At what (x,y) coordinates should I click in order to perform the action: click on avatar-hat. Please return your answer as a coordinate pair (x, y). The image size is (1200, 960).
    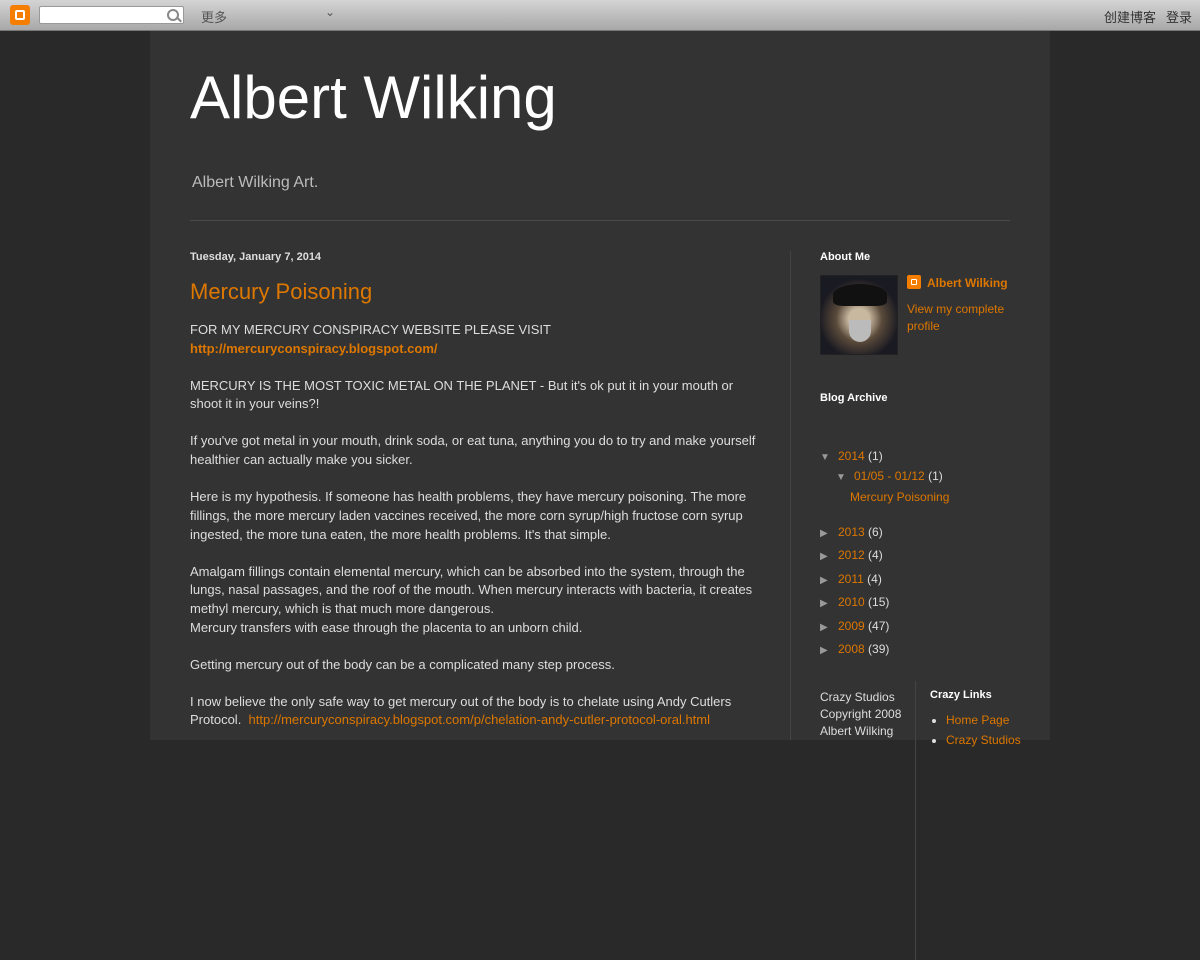
    Looking at the image, I should click on (860, 295).